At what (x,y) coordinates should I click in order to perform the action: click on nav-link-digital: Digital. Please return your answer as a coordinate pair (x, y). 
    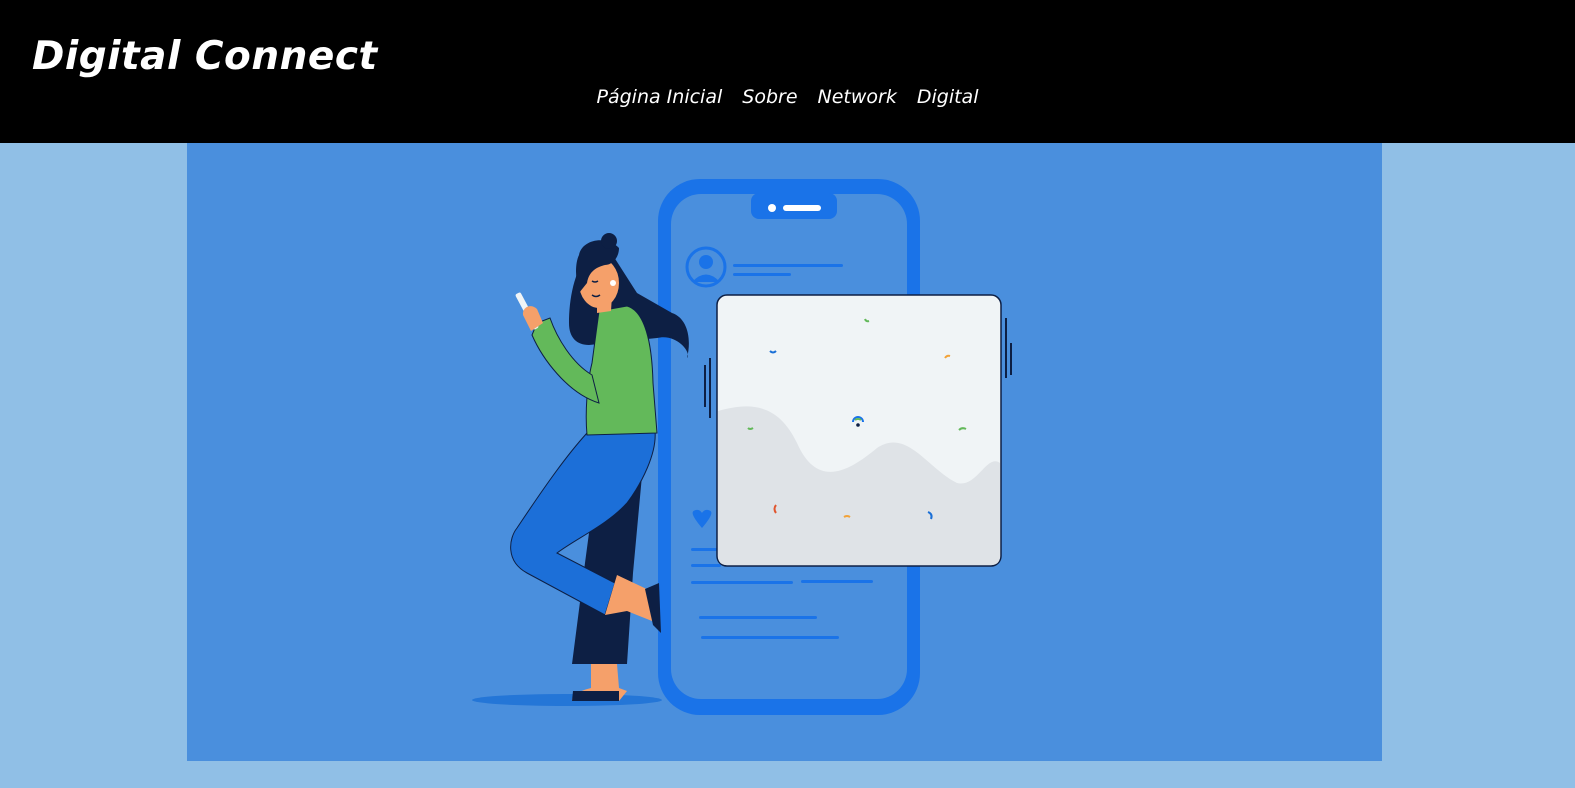
    Looking at the image, I should click on (948, 97).